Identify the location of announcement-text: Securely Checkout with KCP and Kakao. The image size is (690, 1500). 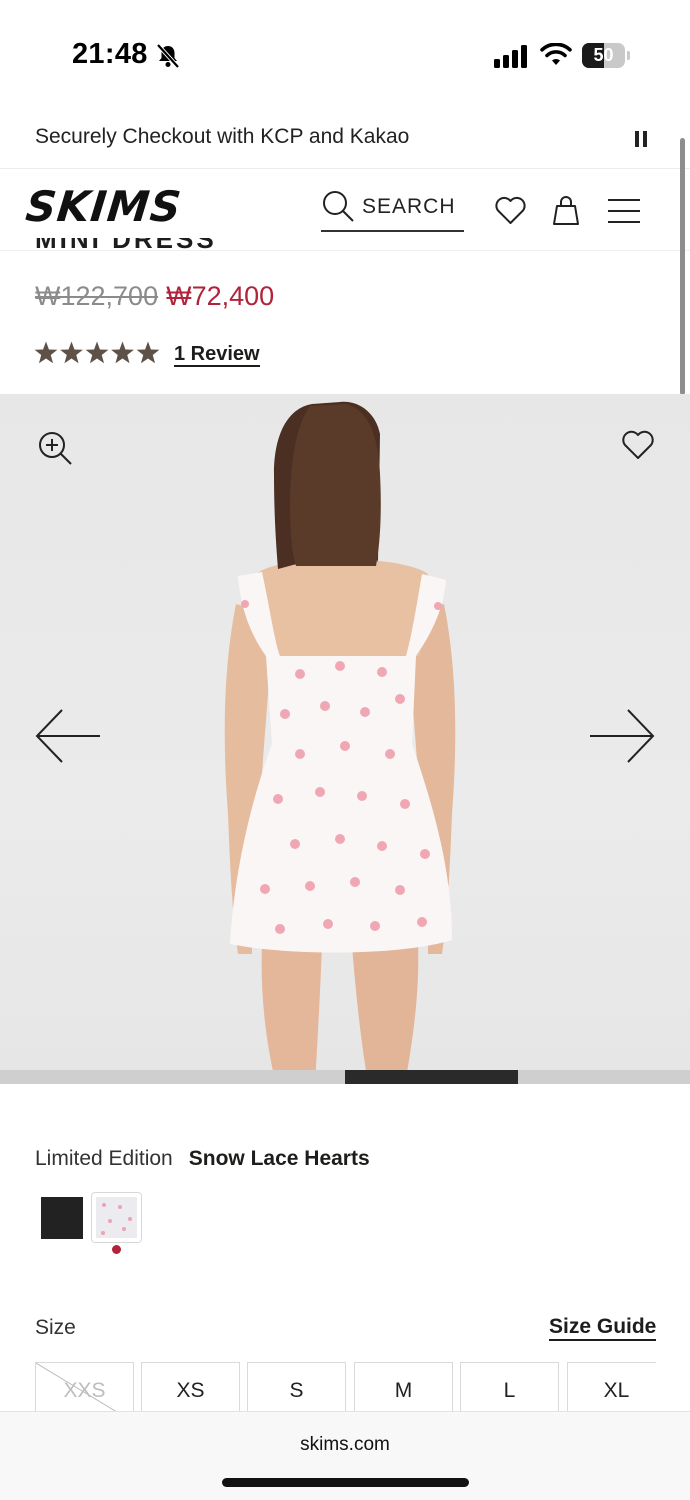
(222, 136).